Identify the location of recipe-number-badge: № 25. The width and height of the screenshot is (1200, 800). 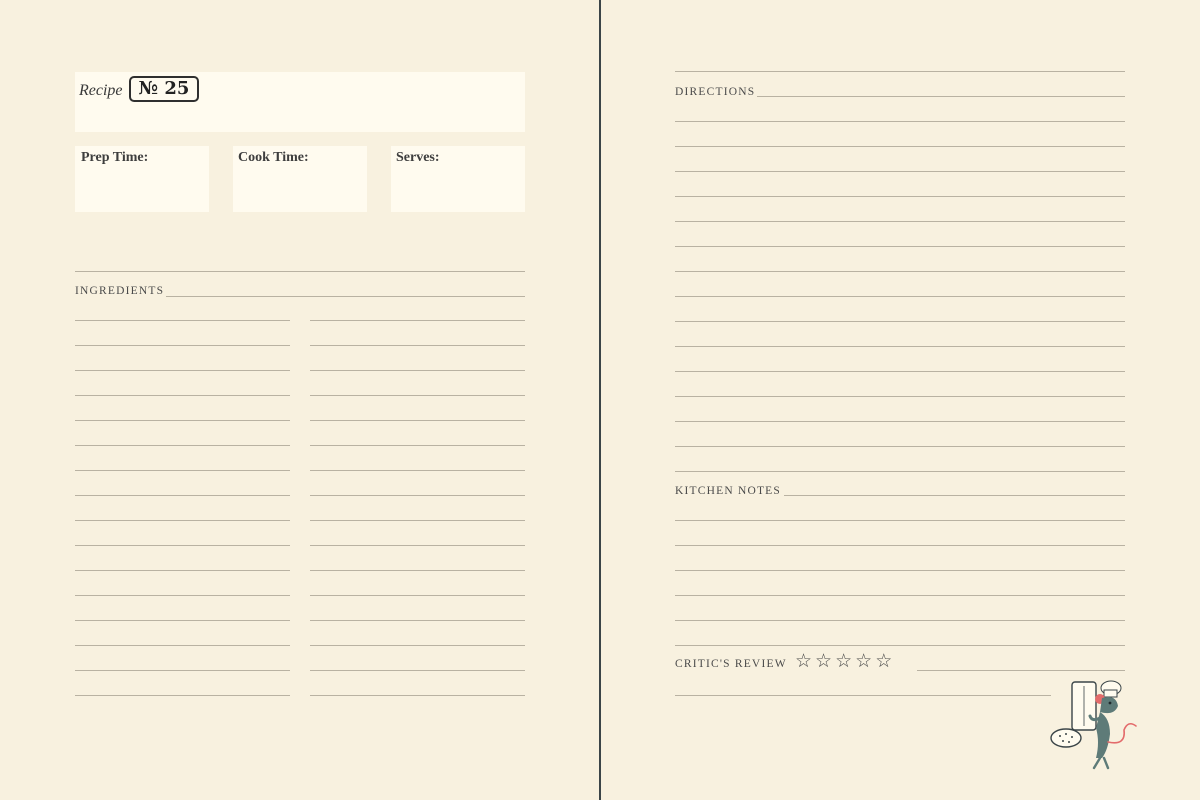
(164, 89).